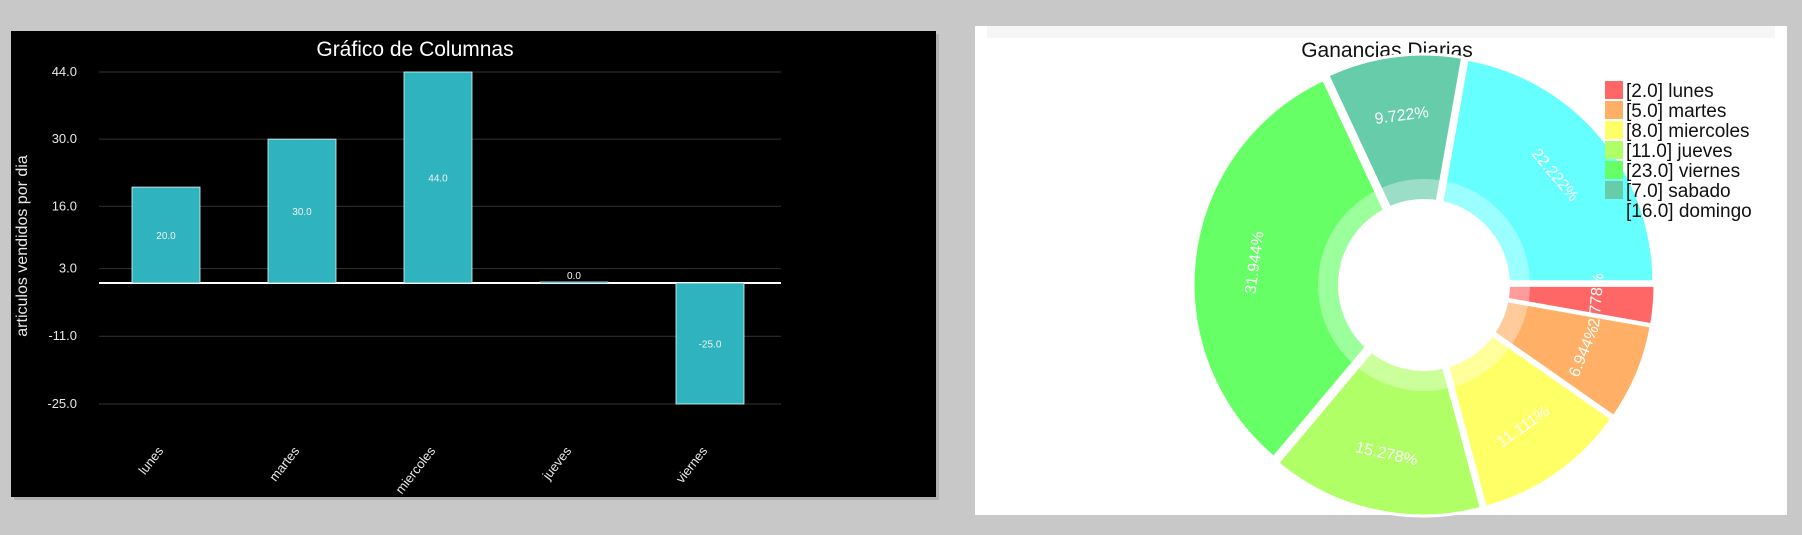 Image resolution: width=1802 pixels, height=535 pixels. I want to click on bar-value-label: 20.0, so click(166, 236).